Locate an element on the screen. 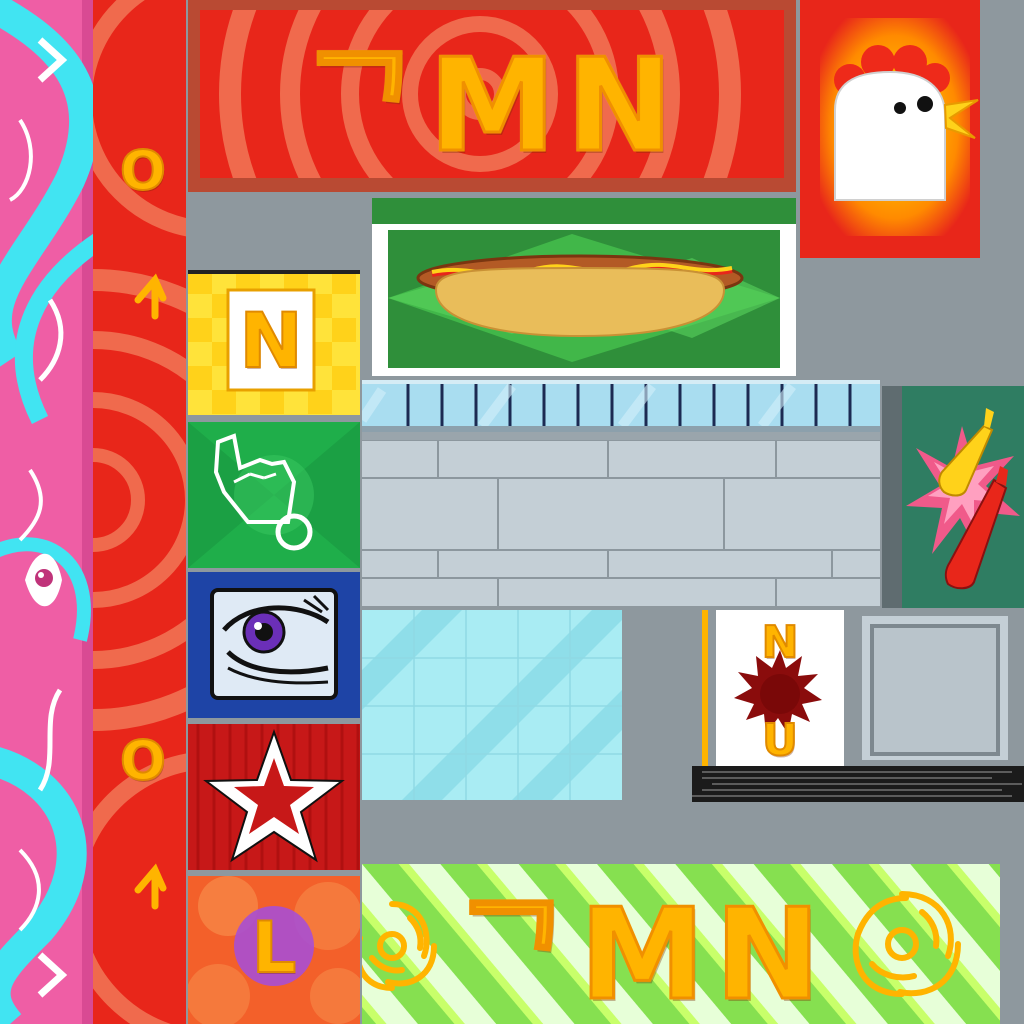 The height and width of the screenshot is (1024, 1024). green-hand-panel is located at coordinates (274, 495).